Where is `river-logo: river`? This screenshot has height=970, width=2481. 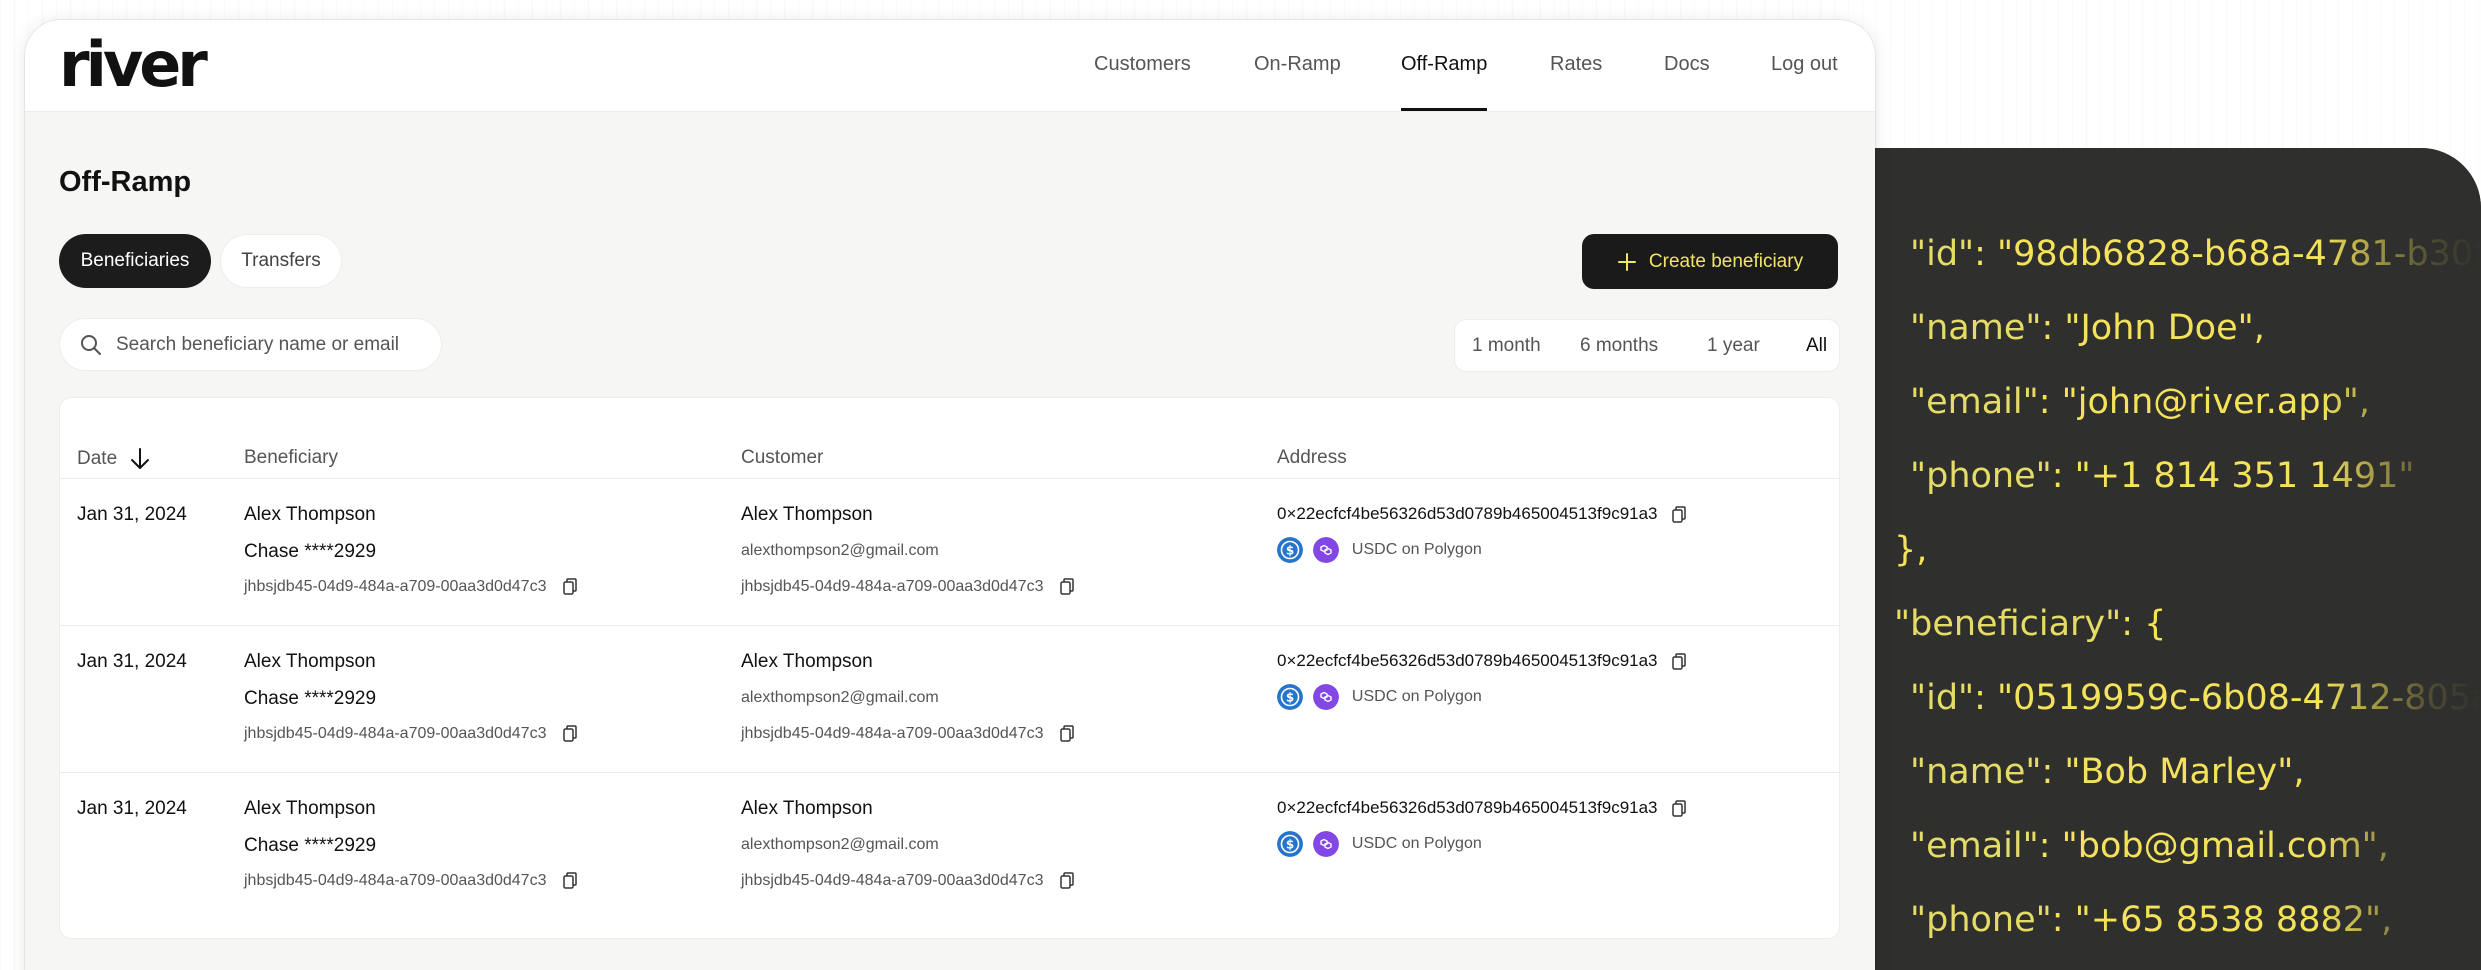
river-logo: river is located at coordinates (133, 65).